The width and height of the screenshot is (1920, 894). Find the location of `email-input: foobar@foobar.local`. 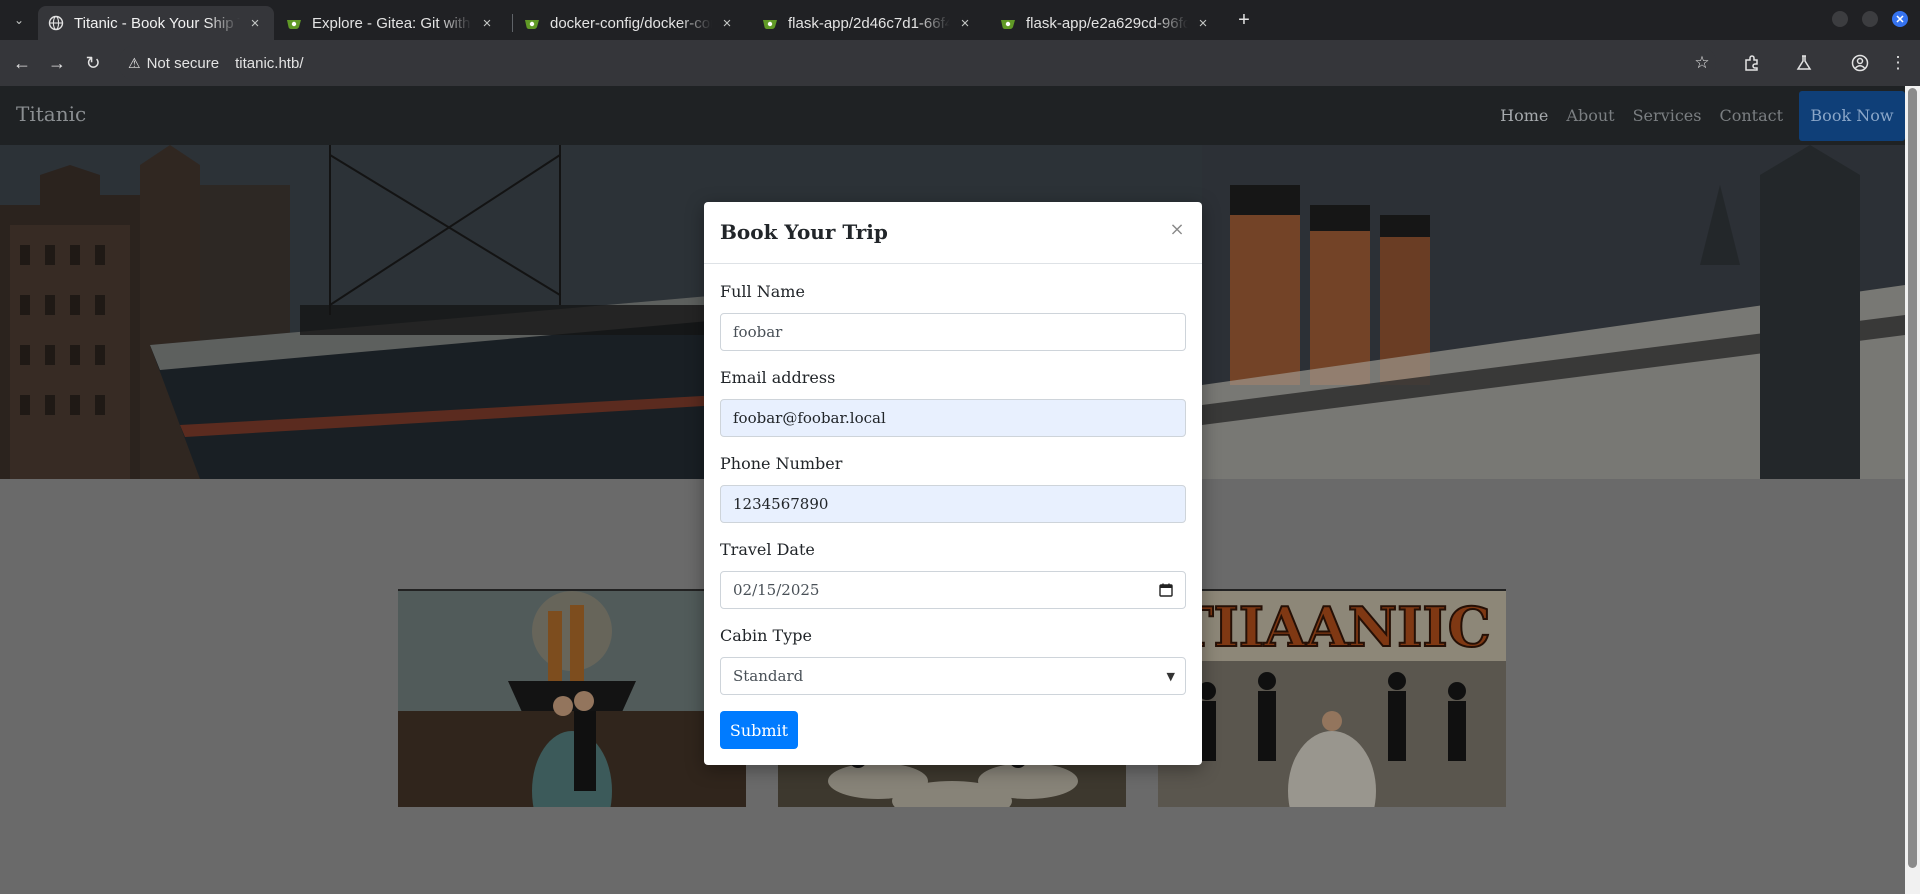

email-input: foobar@foobar.local is located at coordinates (953, 418).